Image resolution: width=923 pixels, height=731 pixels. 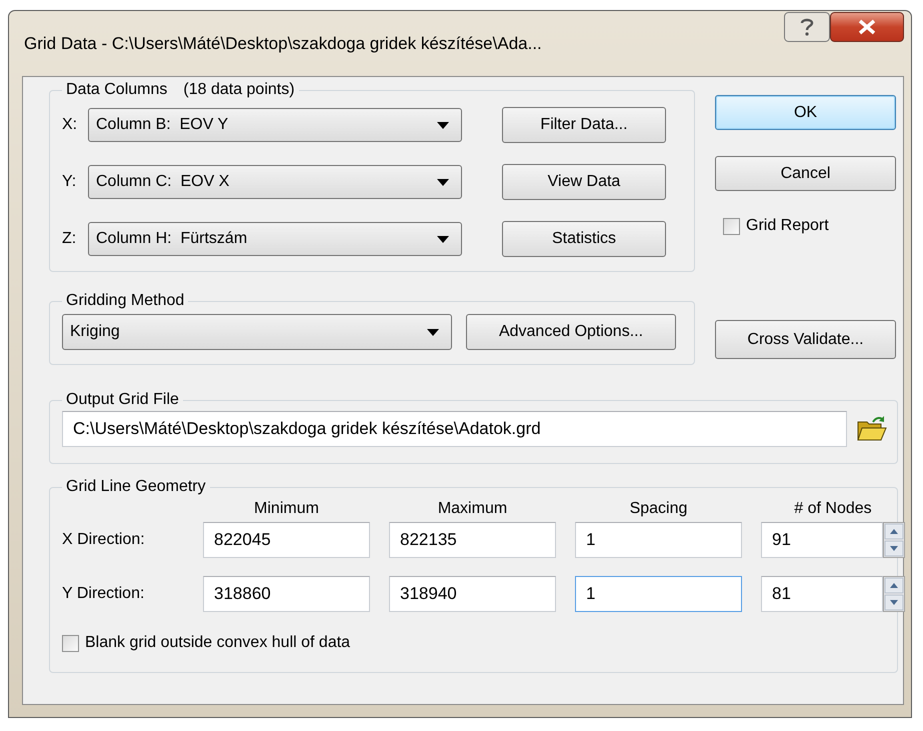 What do you see at coordinates (584, 182) in the screenshot?
I see `button: View Data` at bounding box center [584, 182].